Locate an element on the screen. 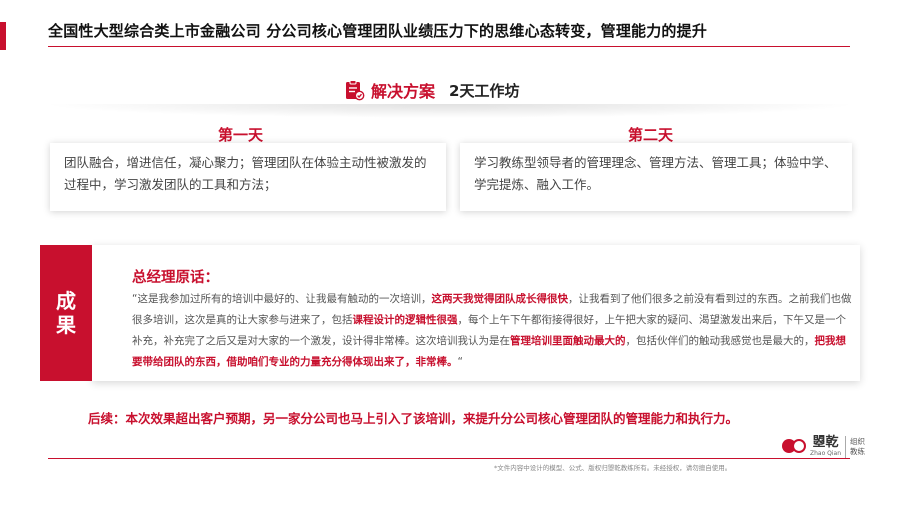 Image resolution: width=900 pixels, height=506 pixels. solution-header: 解决方案 2天工作坊 is located at coordinates (431, 90).